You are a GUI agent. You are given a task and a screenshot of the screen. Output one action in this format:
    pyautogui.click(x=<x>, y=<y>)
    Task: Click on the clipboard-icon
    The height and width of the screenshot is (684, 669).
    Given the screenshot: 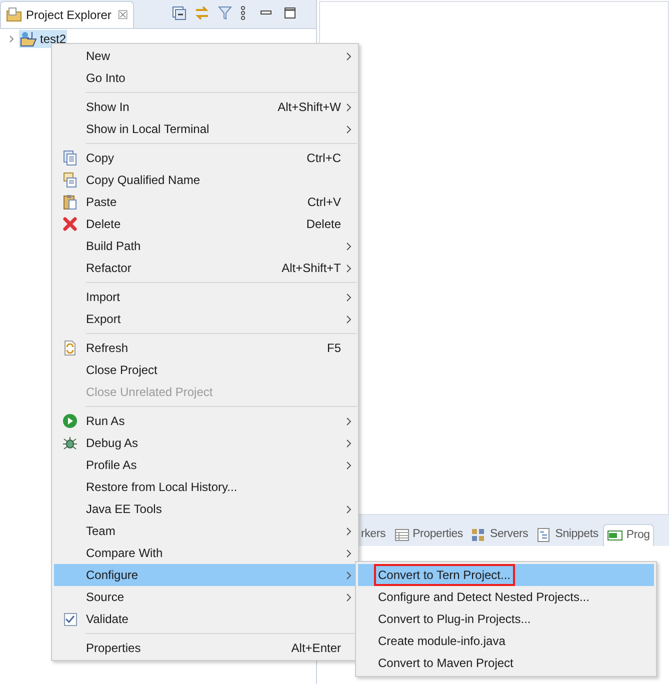 What is the action you would take?
    pyautogui.click(x=70, y=202)
    